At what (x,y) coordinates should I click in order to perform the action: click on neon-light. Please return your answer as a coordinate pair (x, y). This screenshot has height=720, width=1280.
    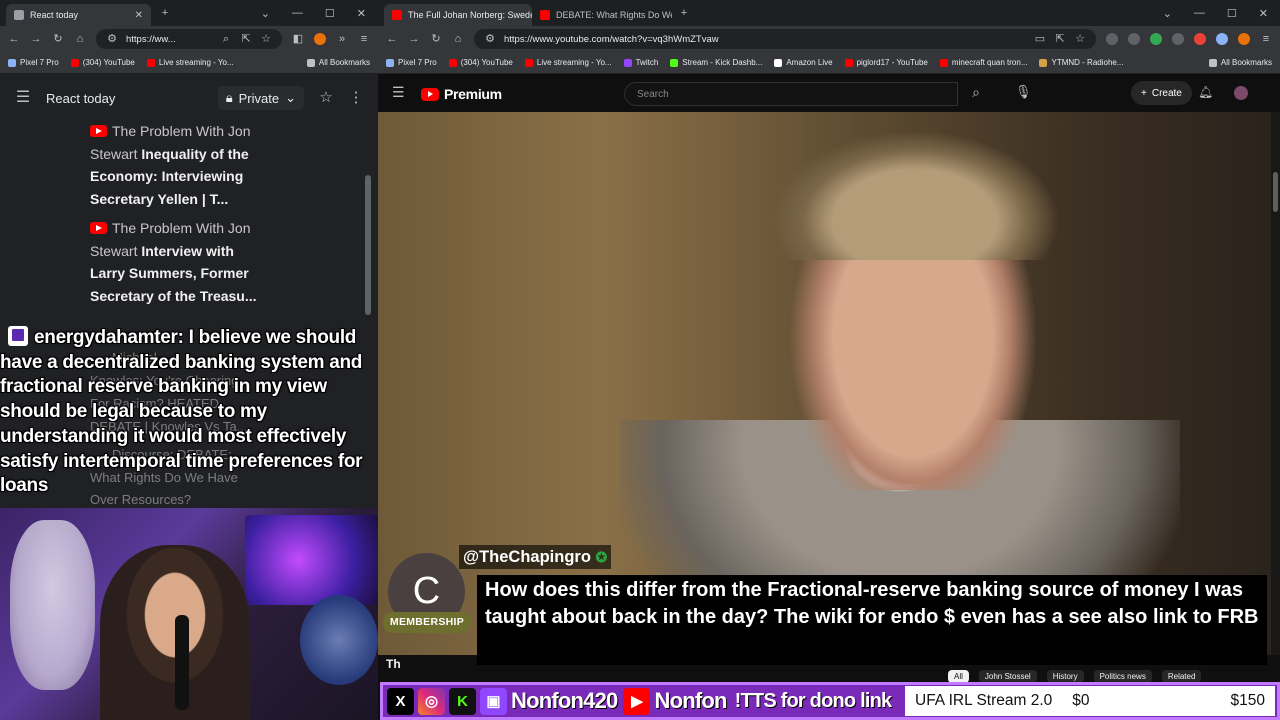
    Looking at the image, I should click on (312, 560).